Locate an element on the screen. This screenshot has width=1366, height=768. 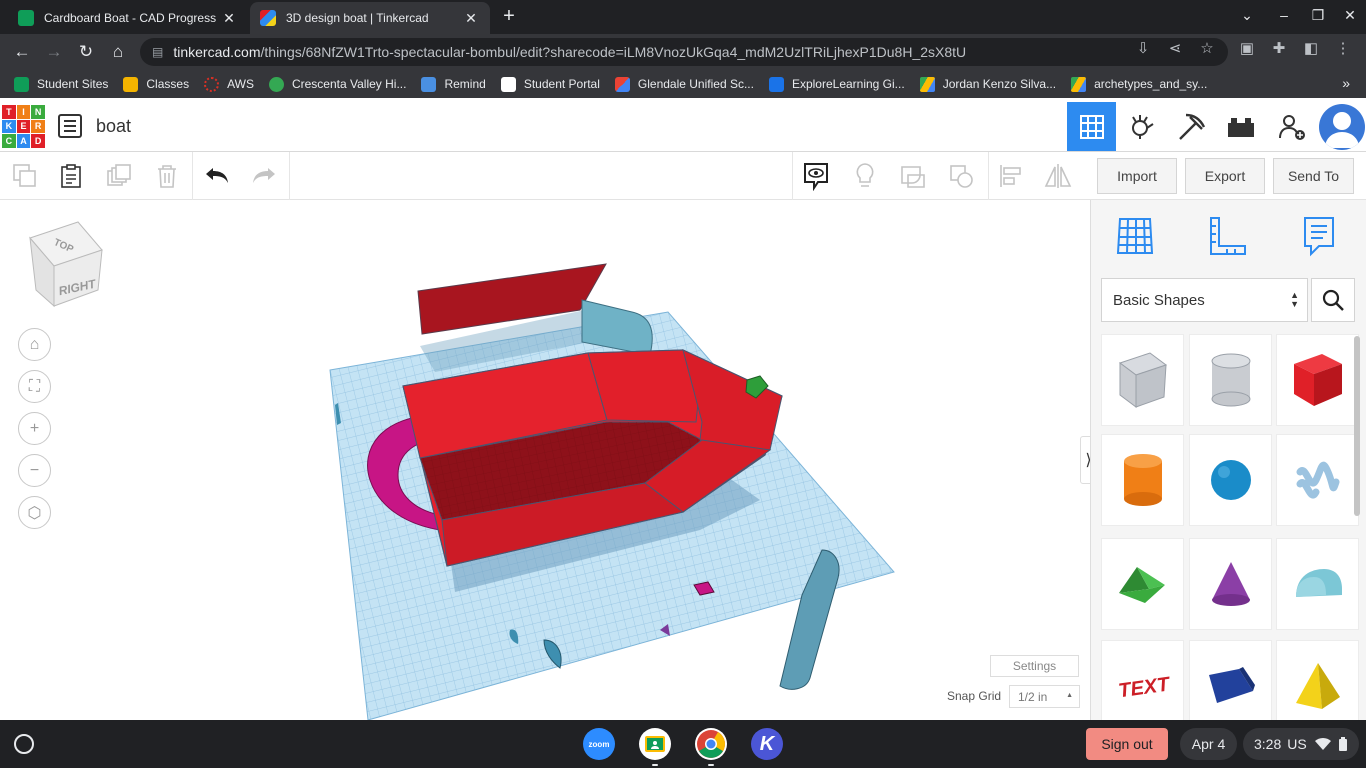
shape-cylinder-hole is located at coordinates (1230, 380).